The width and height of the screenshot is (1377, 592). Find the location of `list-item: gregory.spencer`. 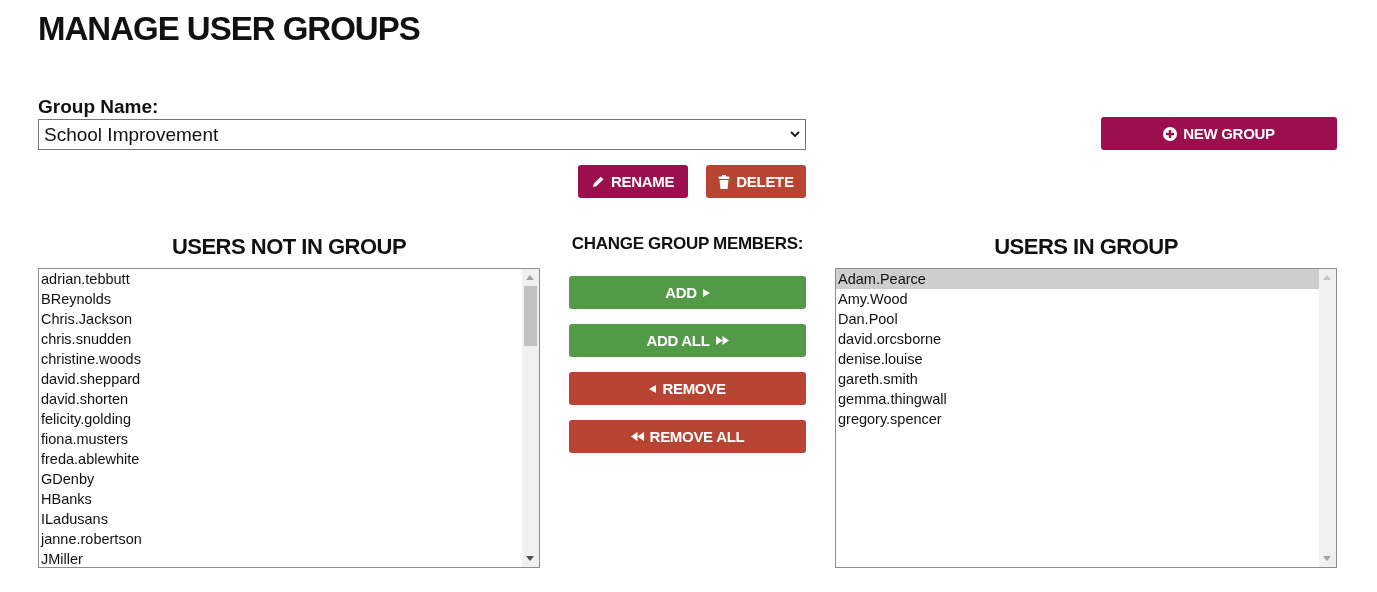

list-item: gregory.spencer is located at coordinates (1077, 419).